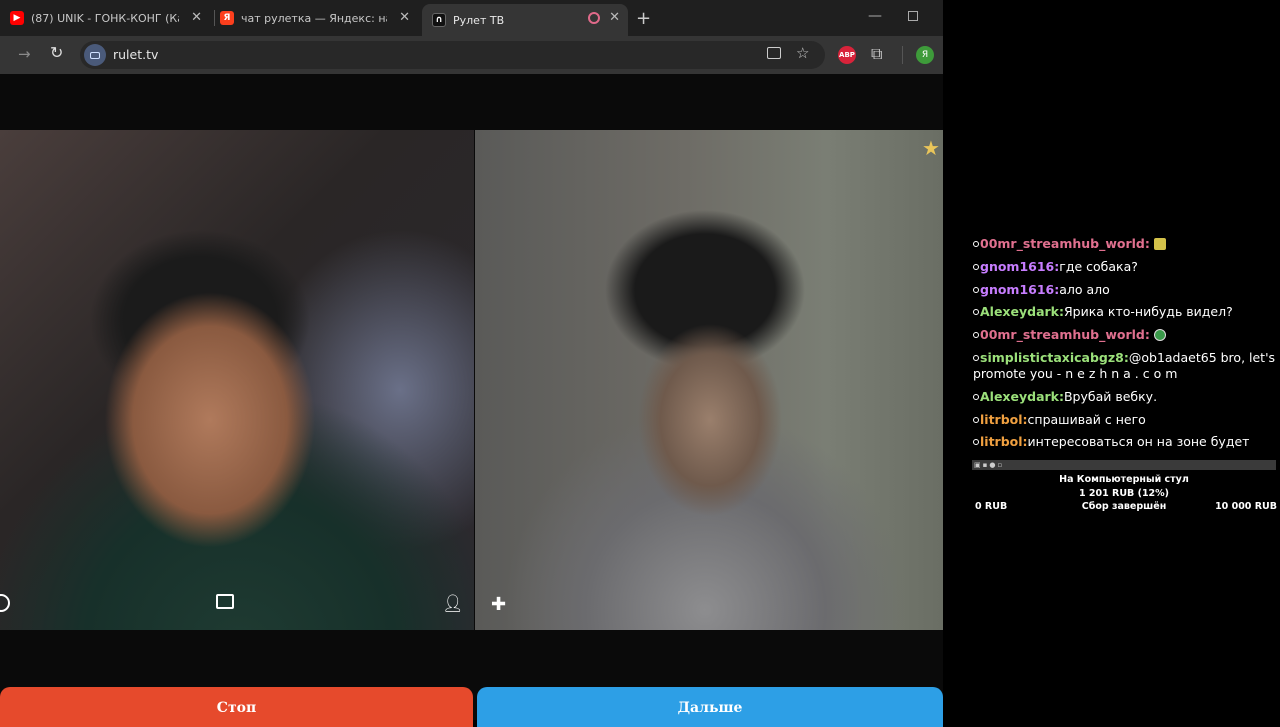 The width and height of the screenshot is (1280, 727). What do you see at coordinates (479, 20) in the screenshot?
I see `tab-title: Рулет ТВ` at bounding box center [479, 20].